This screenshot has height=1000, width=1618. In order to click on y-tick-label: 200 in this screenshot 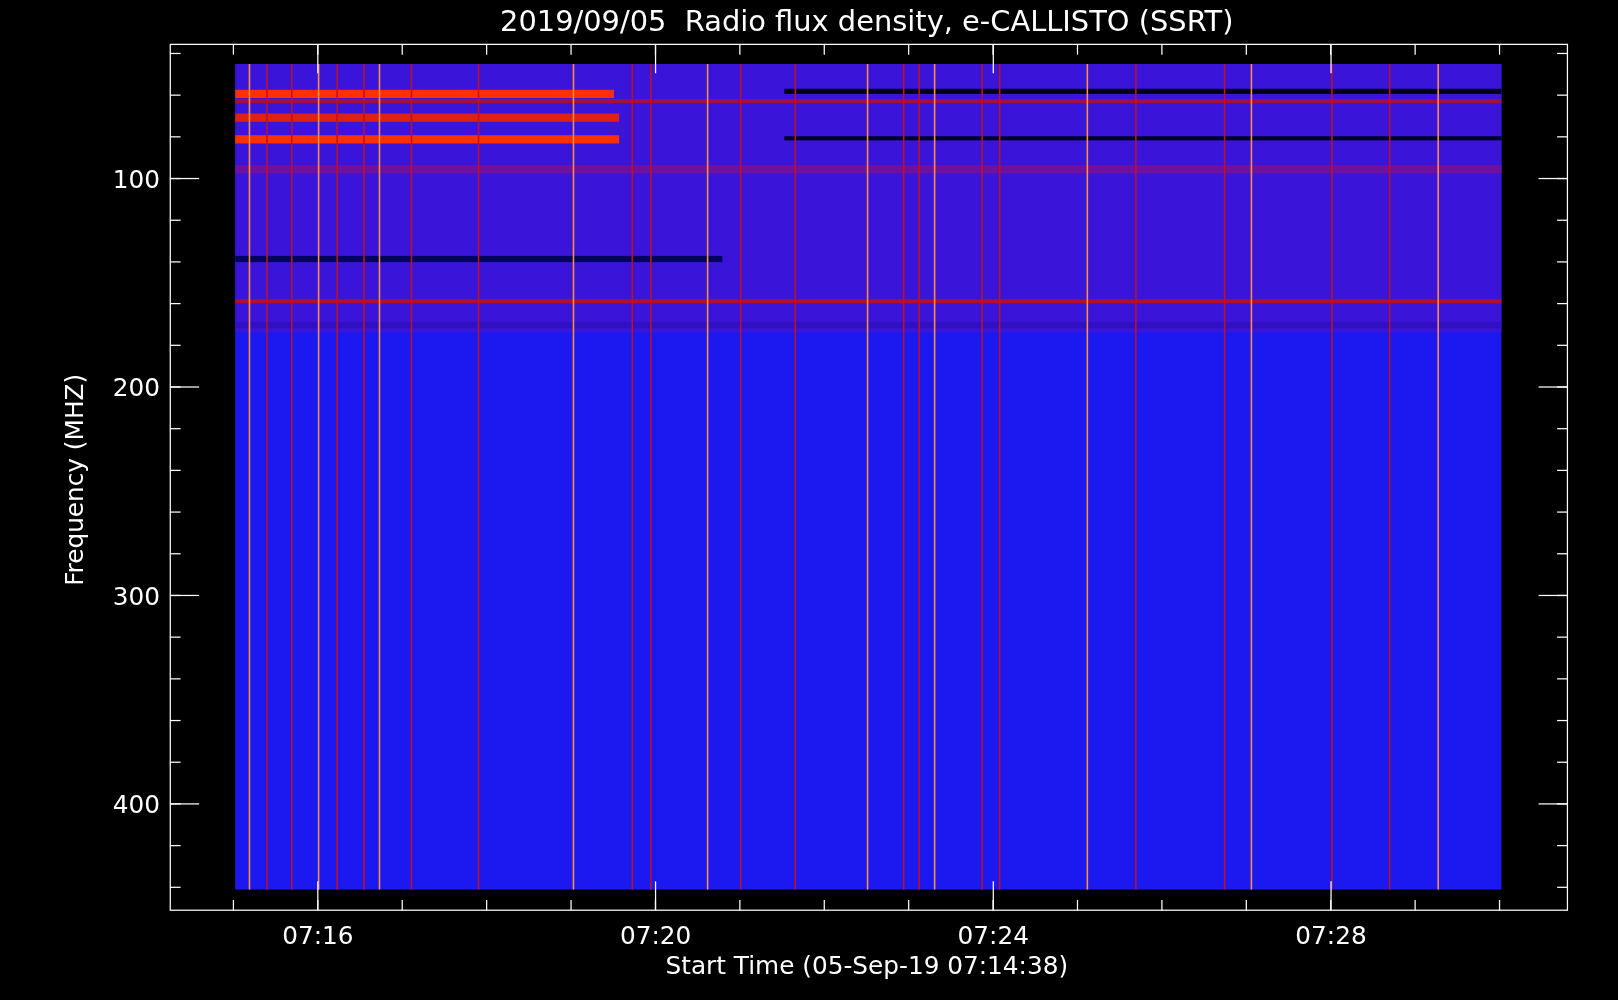, I will do `click(136, 388)`.